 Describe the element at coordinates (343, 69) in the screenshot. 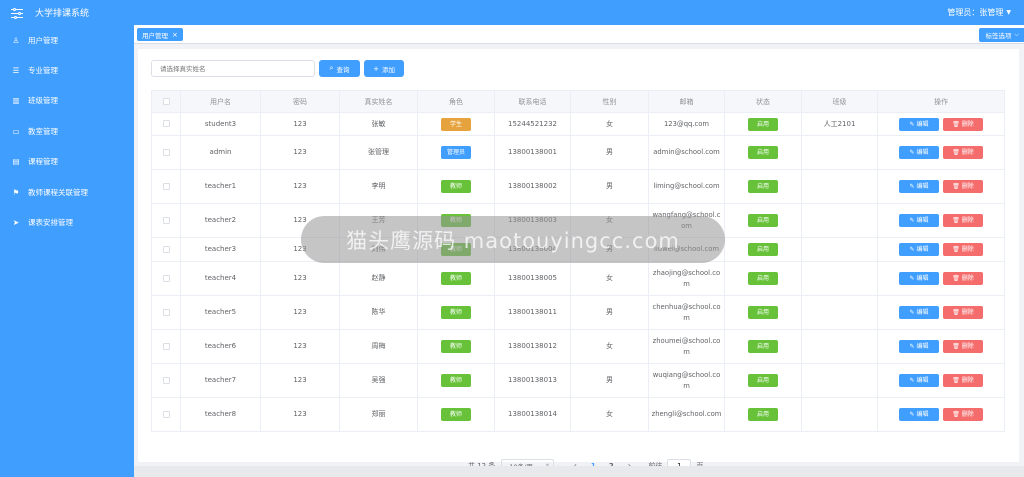

I see `query-label: 查询` at that location.